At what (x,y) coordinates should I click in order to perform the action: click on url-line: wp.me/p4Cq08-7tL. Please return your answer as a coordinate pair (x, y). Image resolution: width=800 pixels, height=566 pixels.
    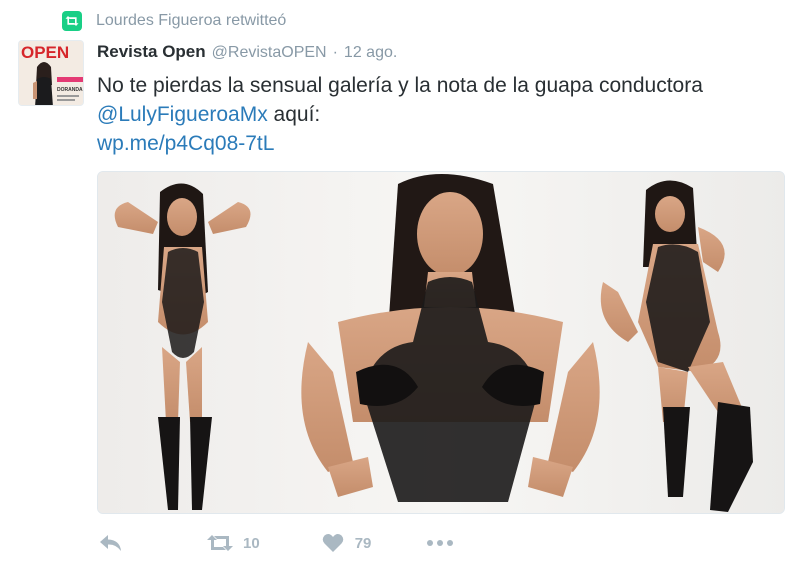
    Looking at the image, I should click on (442, 143).